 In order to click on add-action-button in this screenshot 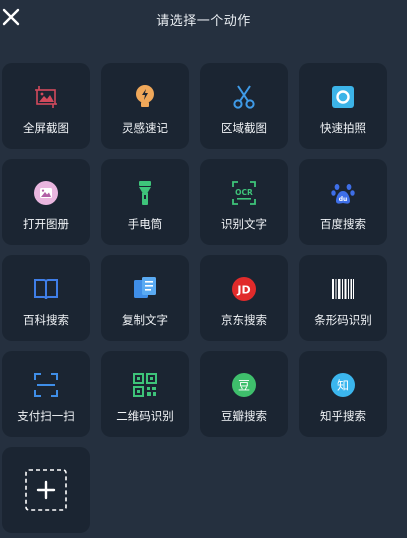, I will do `click(46, 490)`.